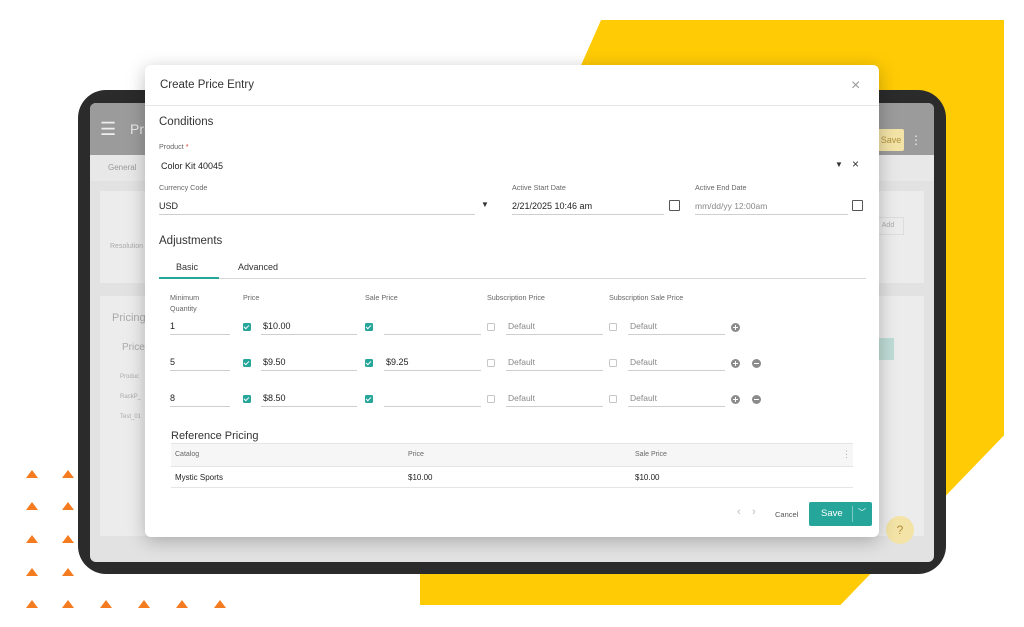 This screenshot has width=1024, height=627. Describe the element at coordinates (420, 477) in the screenshot. I see `reference-cell-price: $10.00` at that location.